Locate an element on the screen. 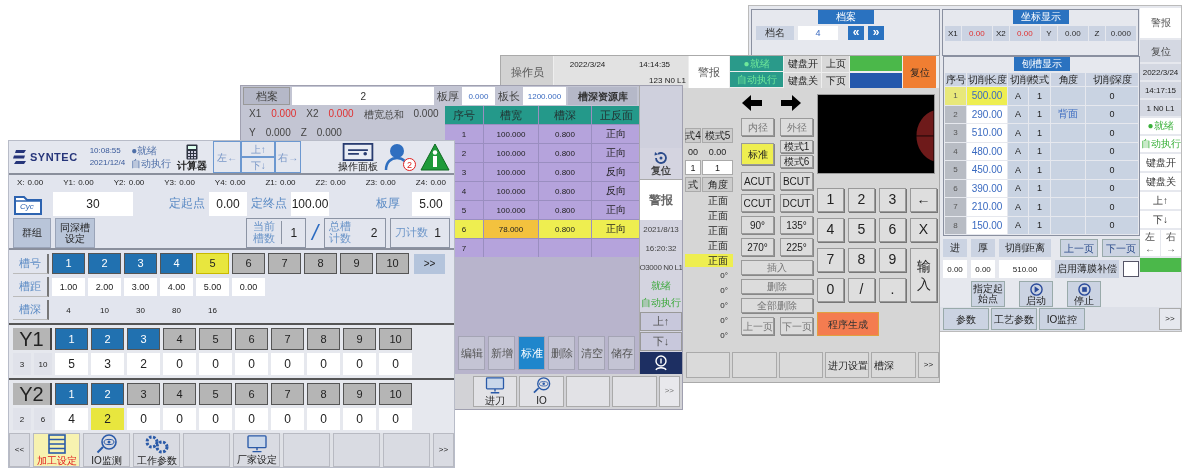 The height and width of the screenshot is (468, 1182). same-depth-button: 同深槽设定 is located at coordinates (75, 232).